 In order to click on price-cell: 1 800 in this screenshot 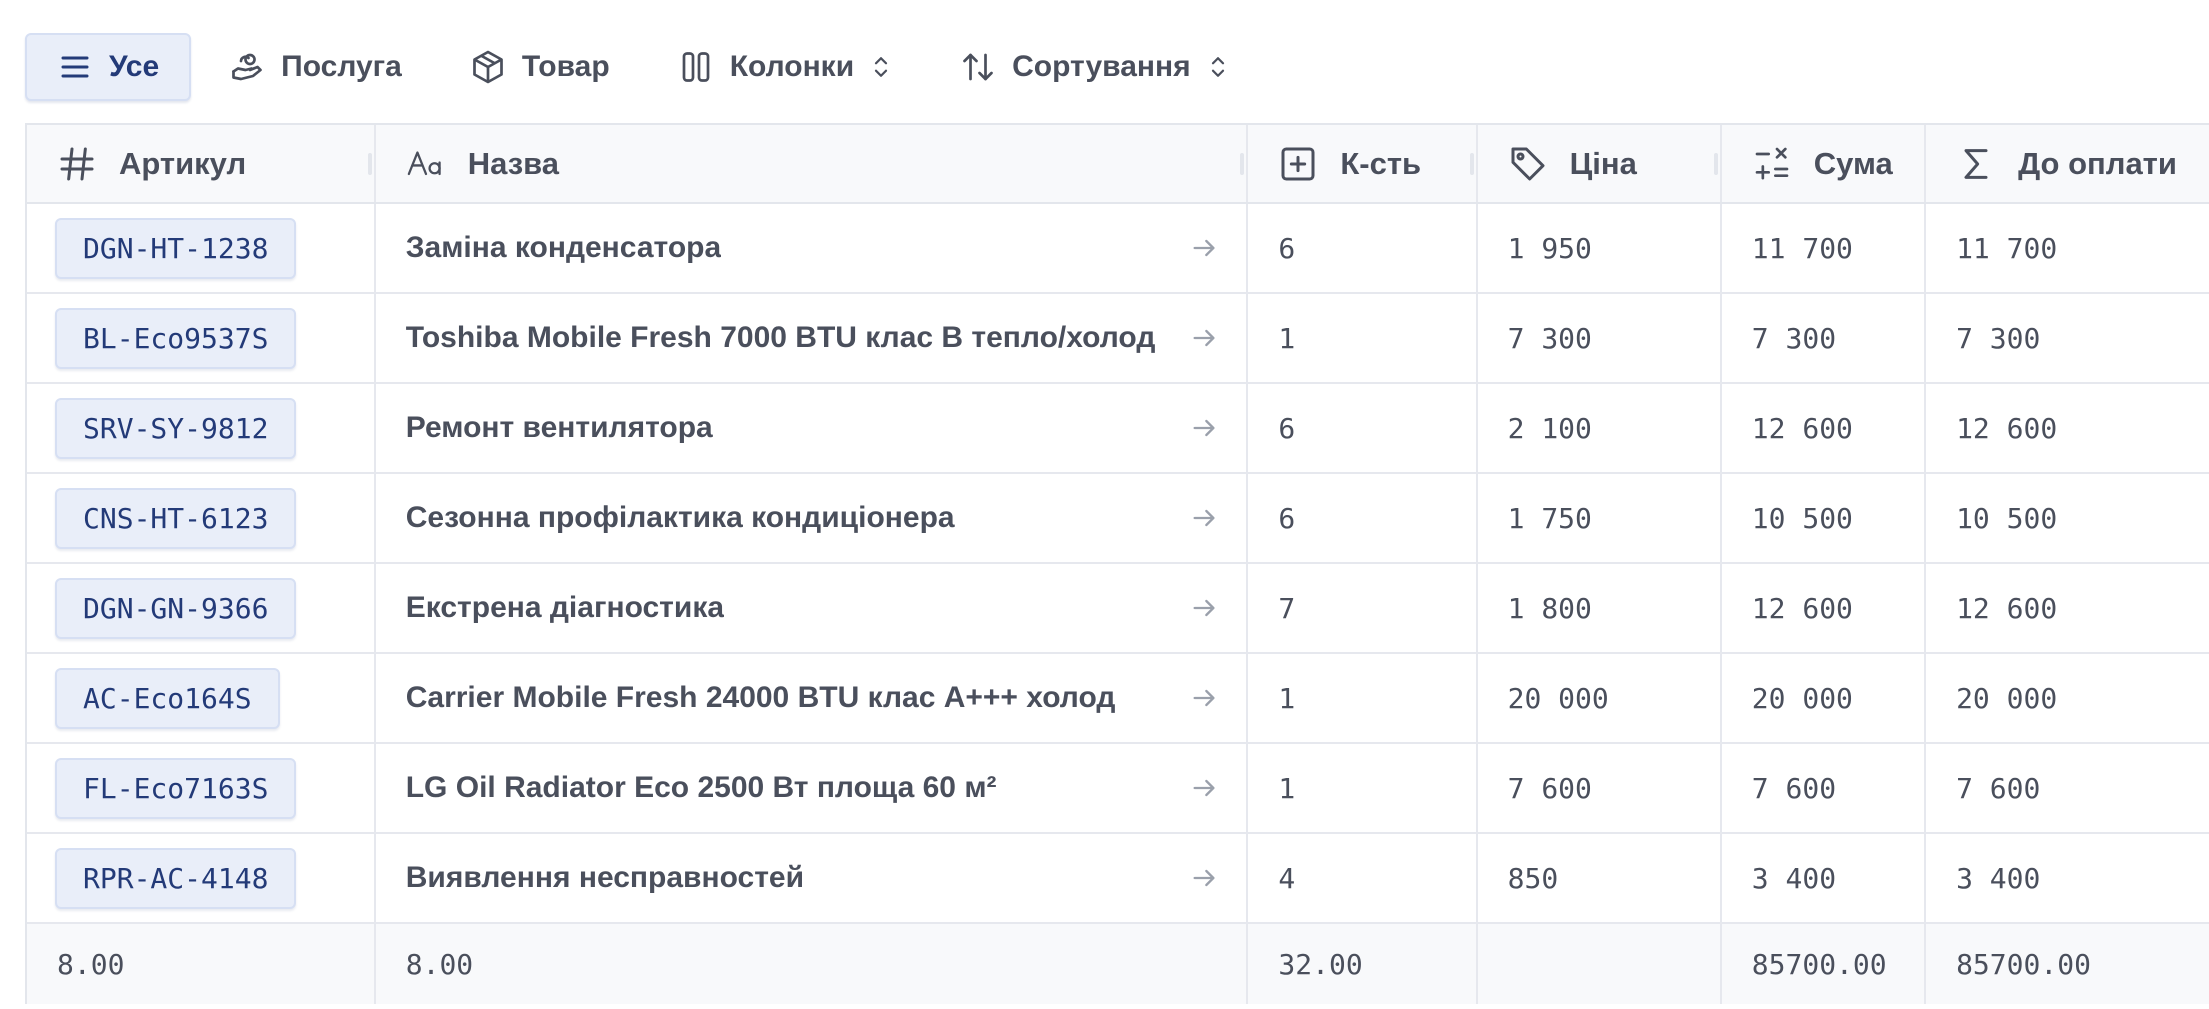, I will do `click(1600, 608)`.